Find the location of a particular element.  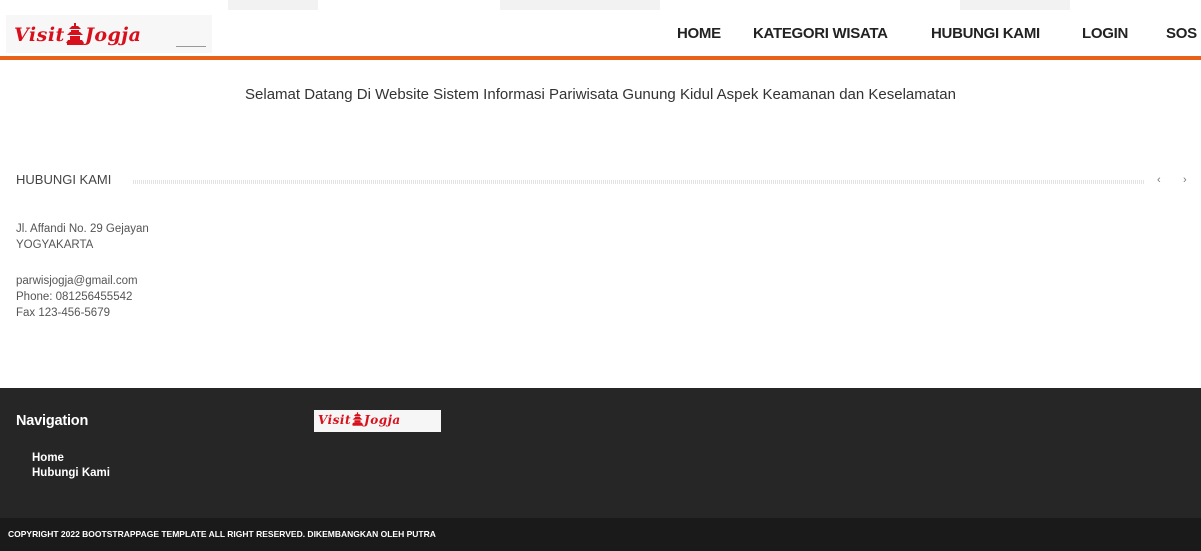

nav-hubungi-kami: HUBUNGI KAMI is located at coordinates (985, 33).